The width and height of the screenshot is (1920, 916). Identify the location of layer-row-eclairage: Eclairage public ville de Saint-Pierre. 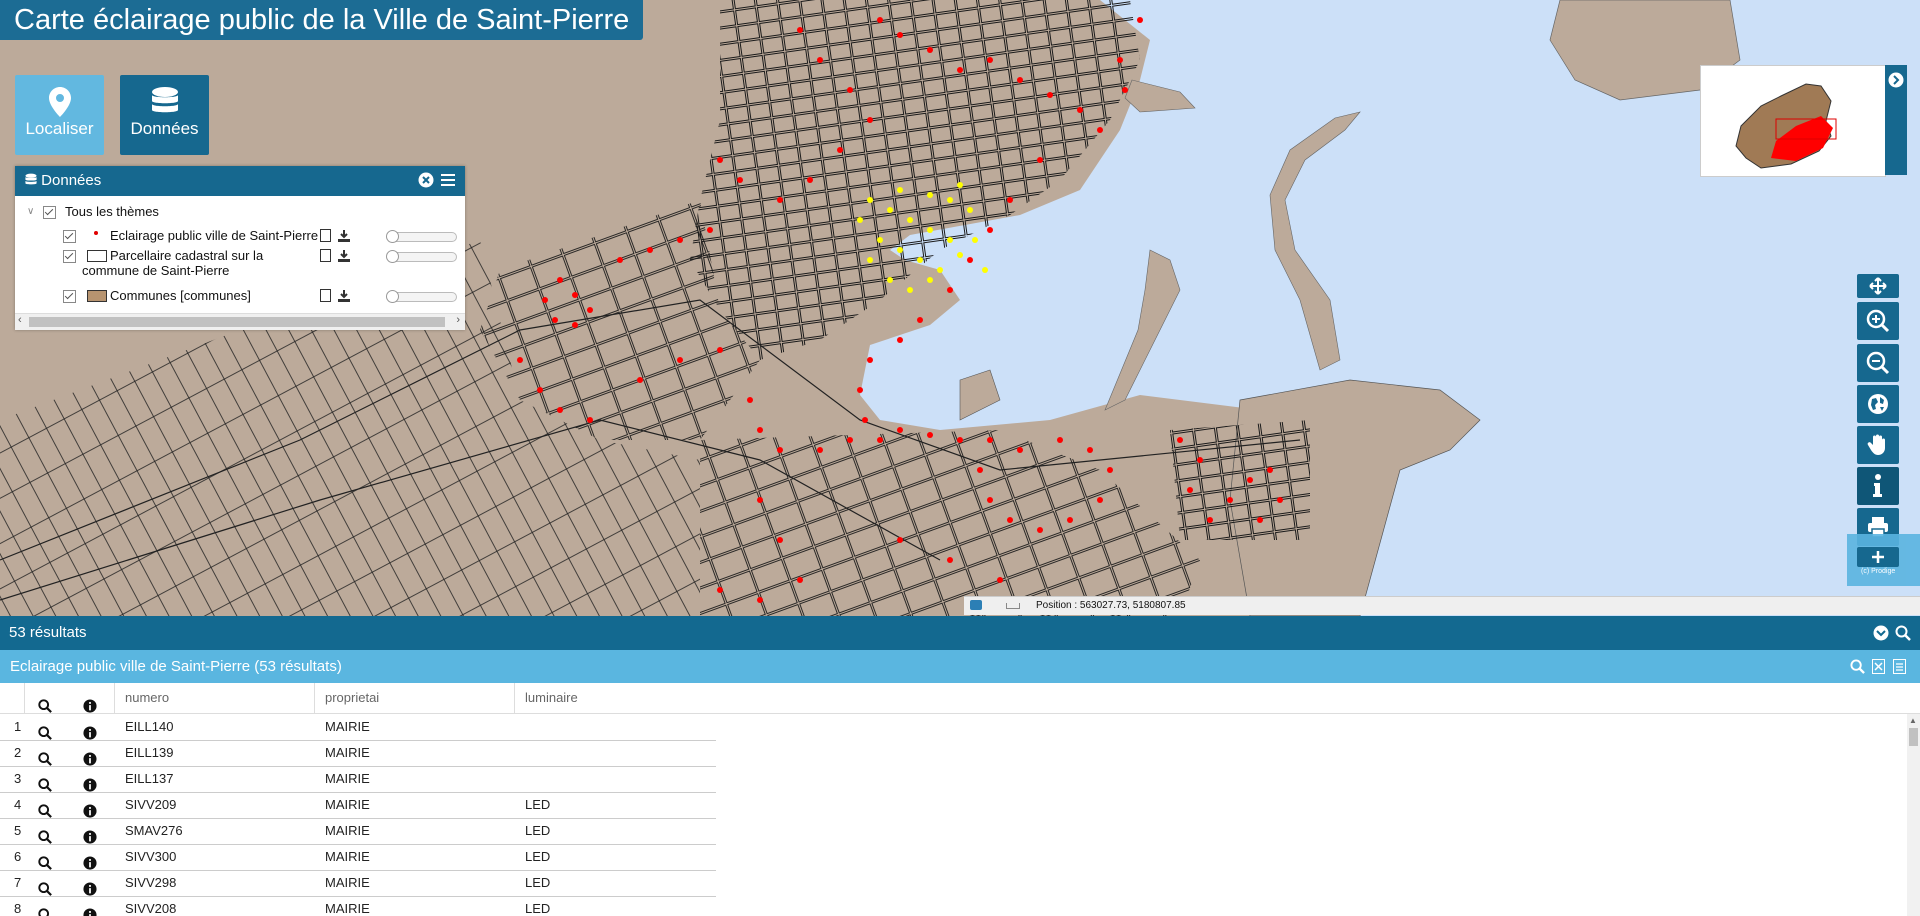
(240, 236).